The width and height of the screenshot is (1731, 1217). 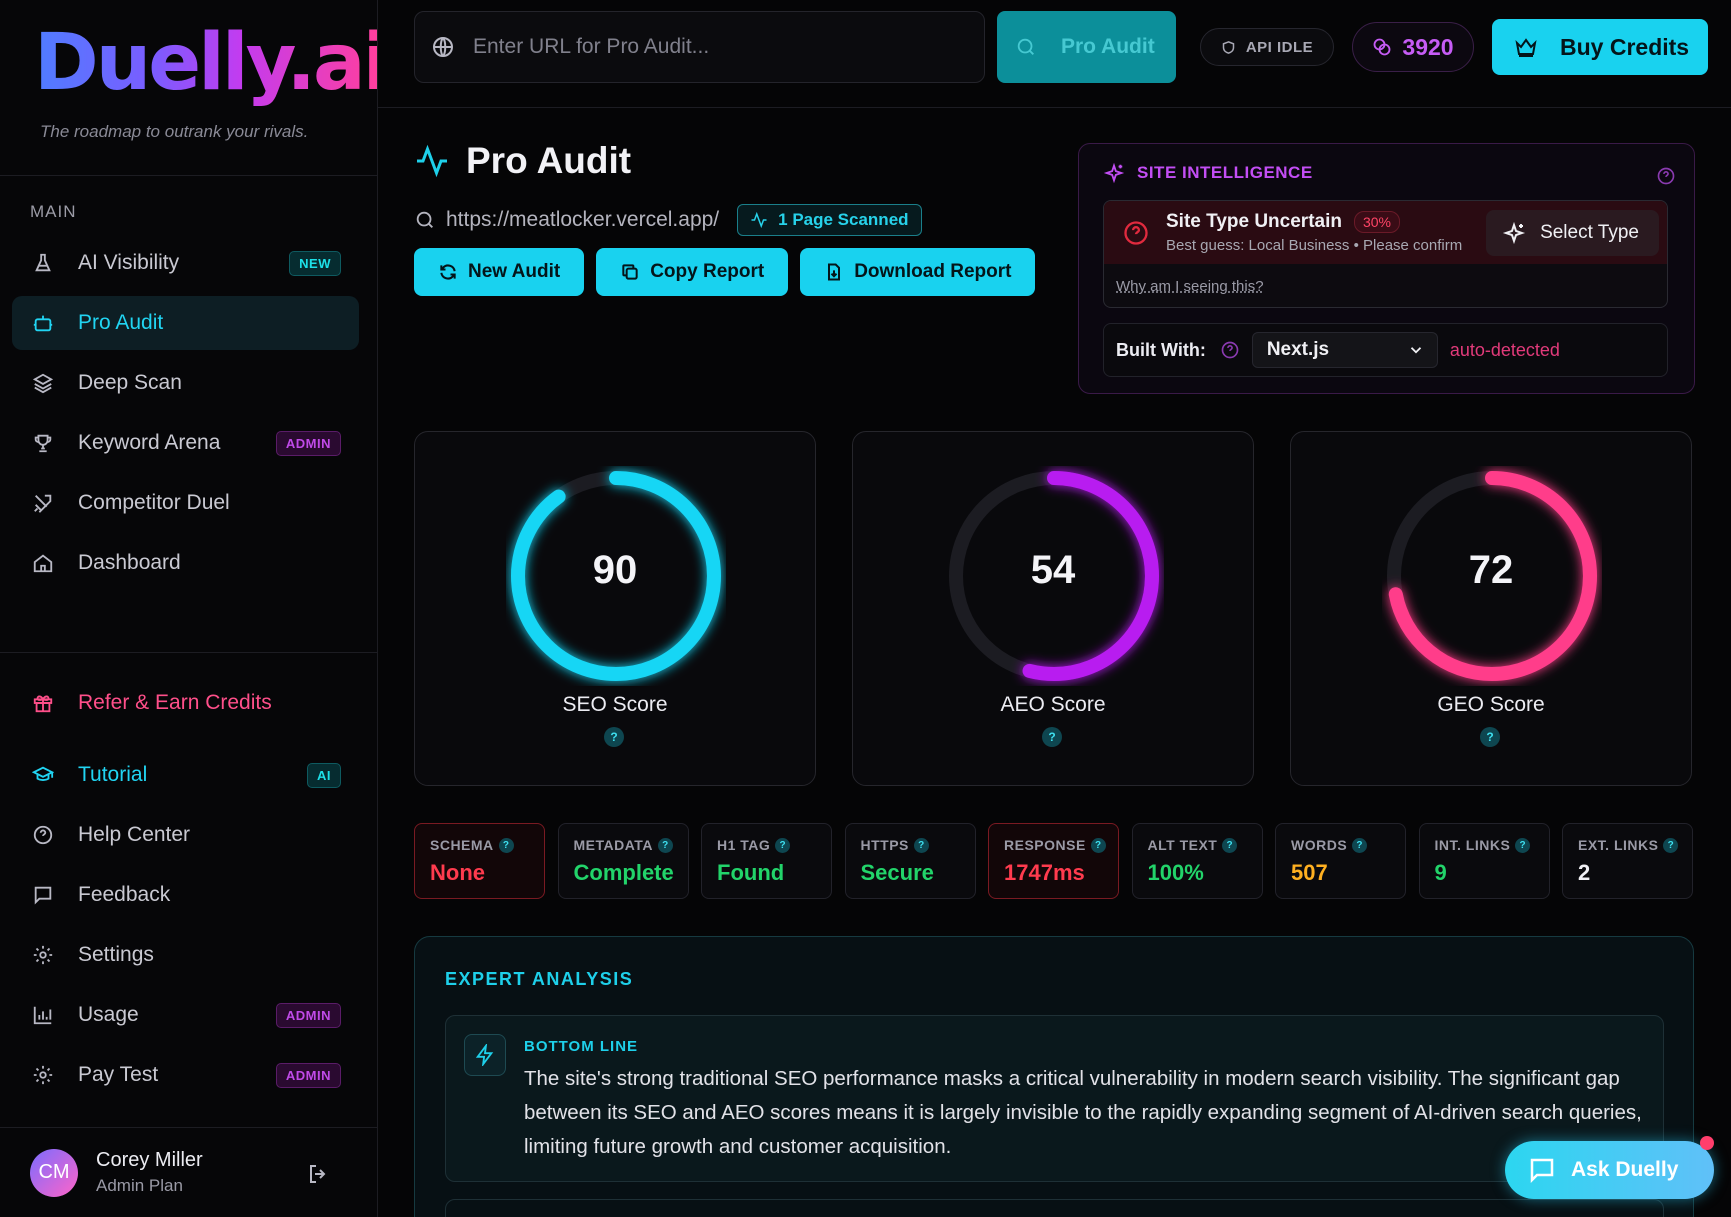 What do you see at coordinates (1340, 861) in the screenshot?
I see `metric-words: WORDS? 507` at bounding box center [1340, 861].